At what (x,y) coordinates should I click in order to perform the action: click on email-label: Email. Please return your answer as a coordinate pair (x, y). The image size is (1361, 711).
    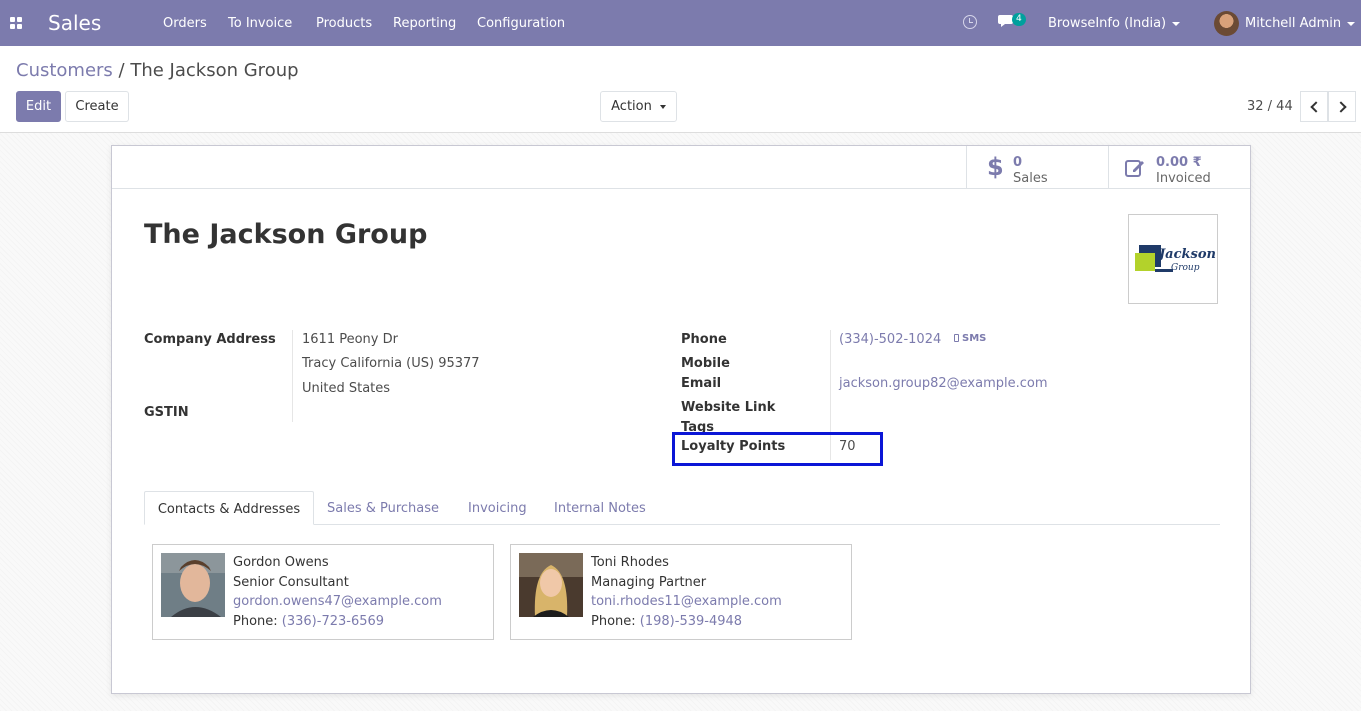
    Looking at the image, I should click on (701, 383).